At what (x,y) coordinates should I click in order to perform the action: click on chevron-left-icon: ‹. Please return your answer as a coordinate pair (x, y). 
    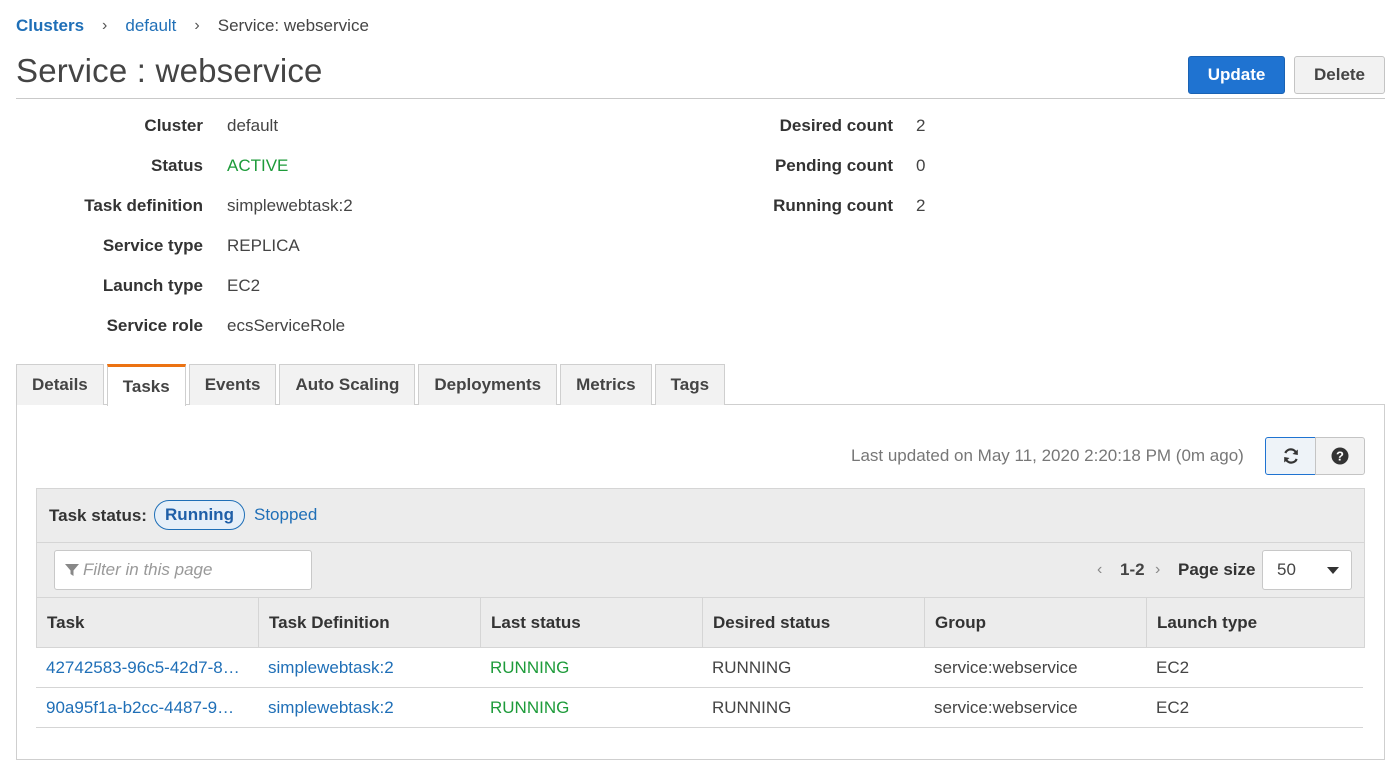
    Looking at the image, I should click on (1099, 570).